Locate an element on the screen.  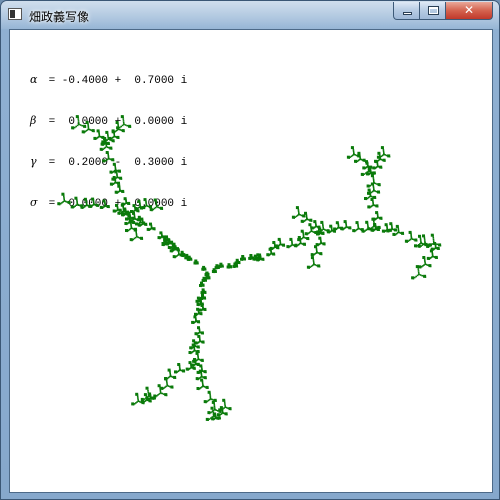
minimize-icon is located at coordinates (407, 13).